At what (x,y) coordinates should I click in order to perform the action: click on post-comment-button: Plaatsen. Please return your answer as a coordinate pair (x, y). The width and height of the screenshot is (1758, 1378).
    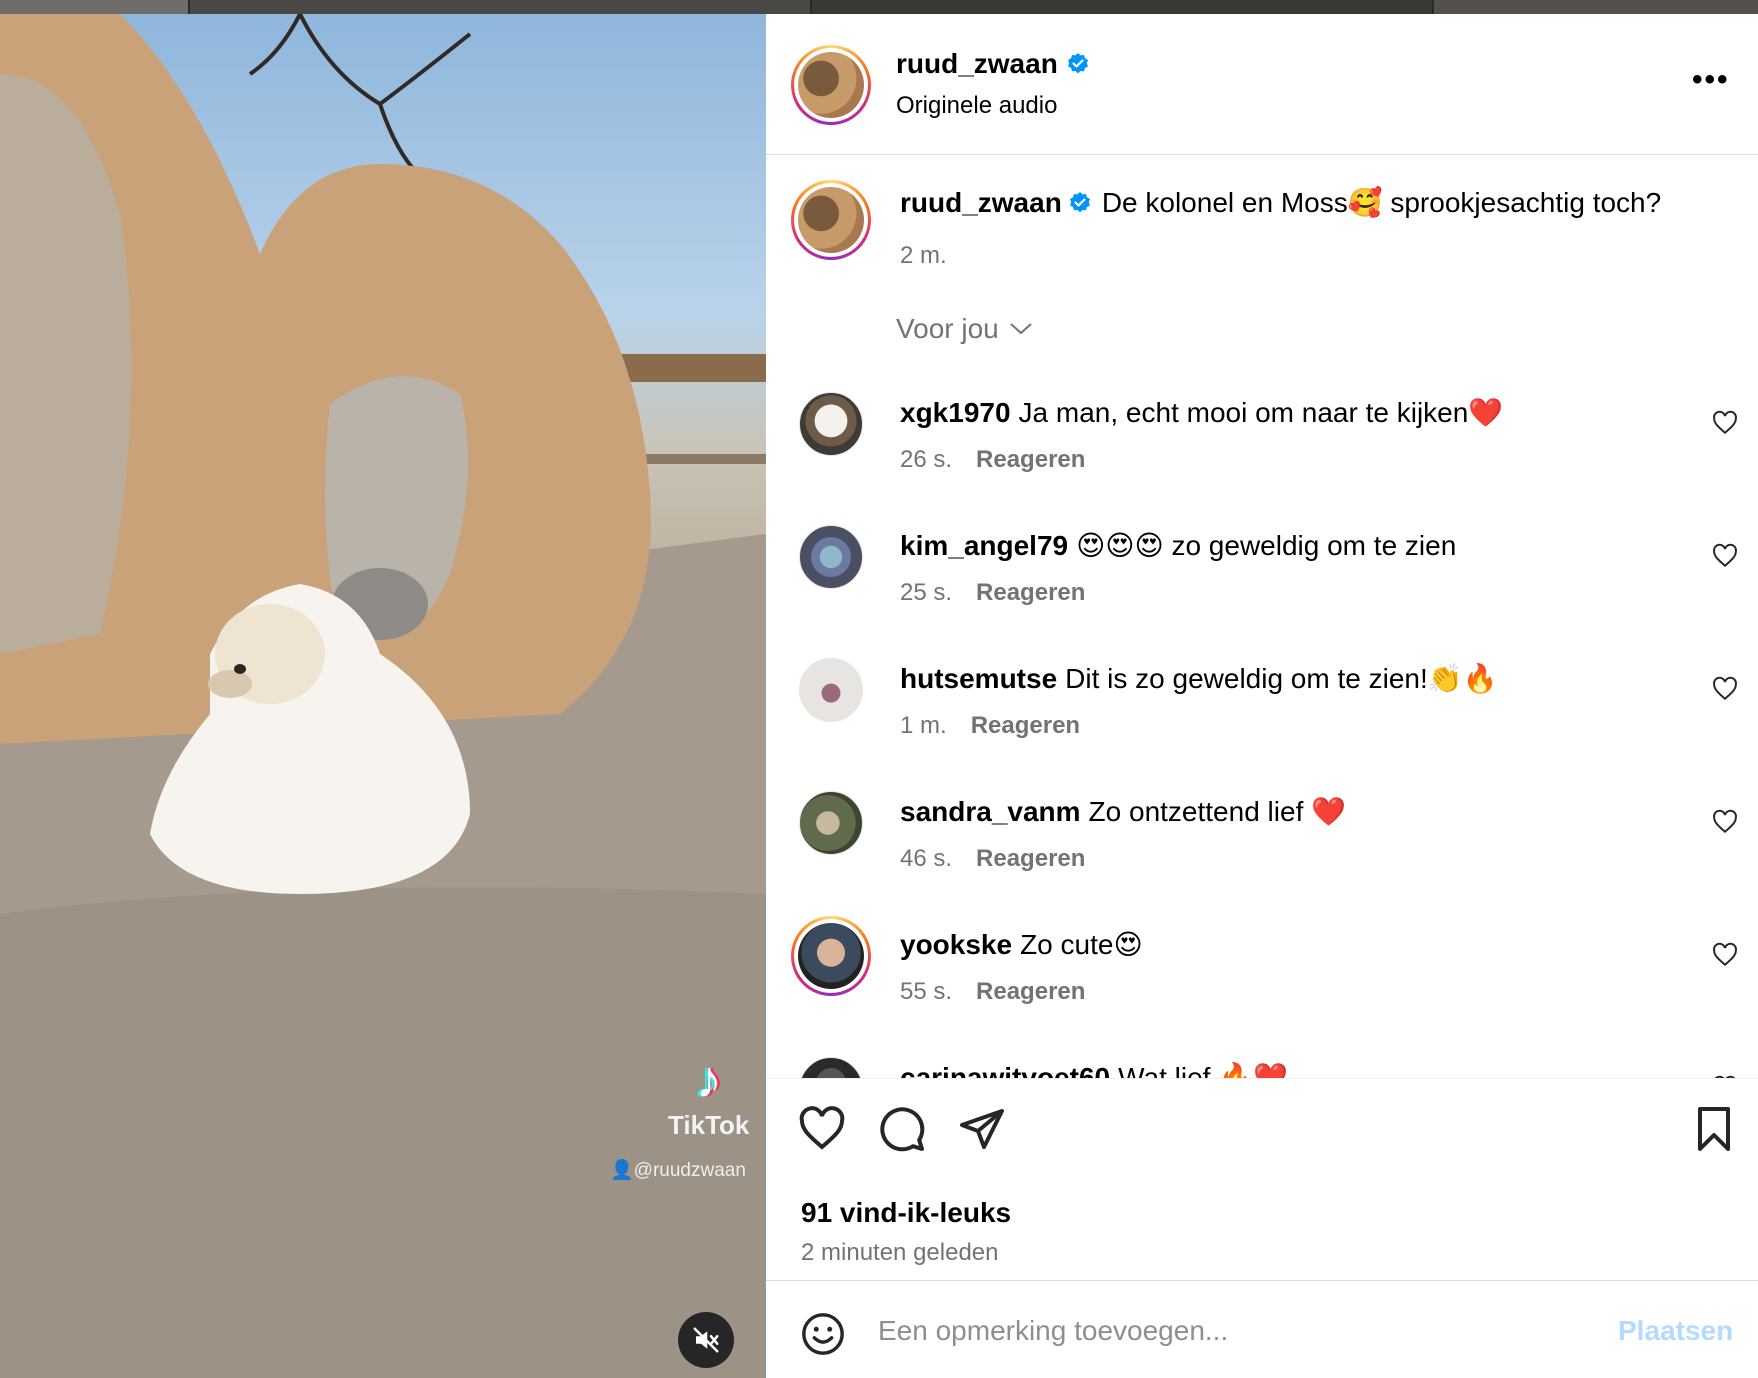
    Looking at the image, I should click on (1675, 1331).